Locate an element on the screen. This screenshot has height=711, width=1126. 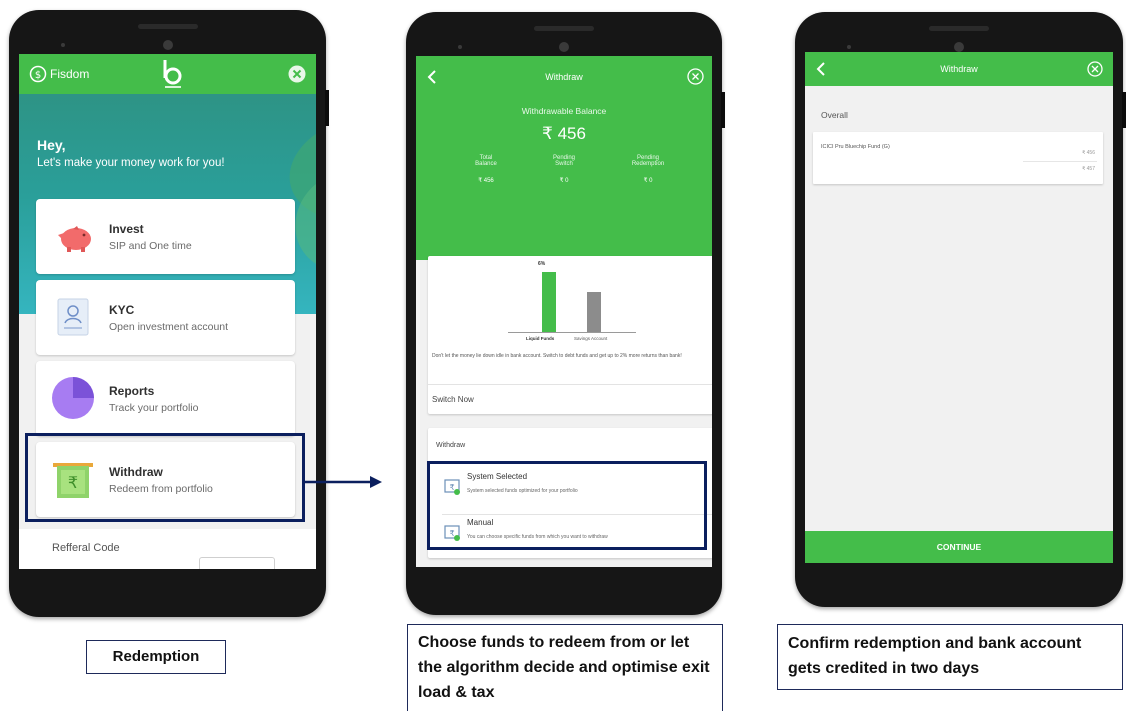
overall-section-label: Overall is located at coordinates (834, 115).